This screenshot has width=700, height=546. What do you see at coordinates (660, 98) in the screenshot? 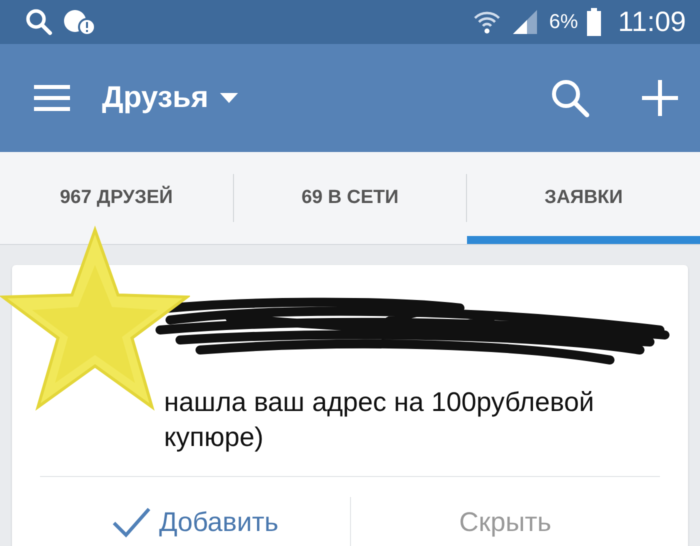
I see `add-icon` at bounding box center [660, 98].